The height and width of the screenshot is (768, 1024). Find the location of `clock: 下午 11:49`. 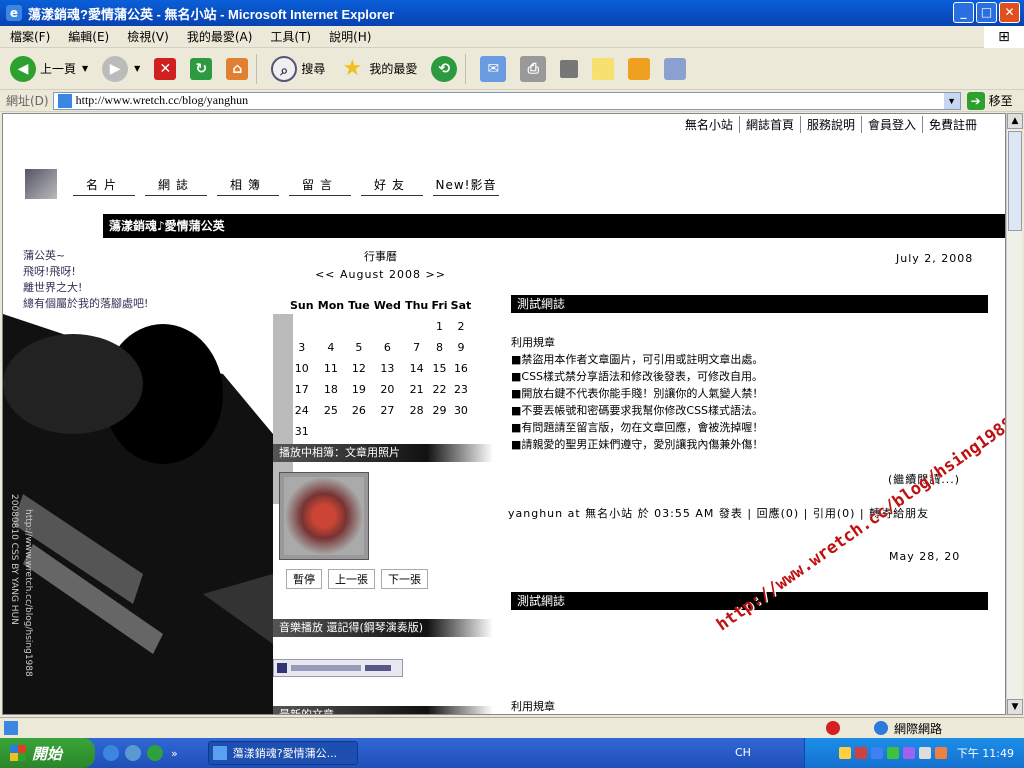

clock: 下午 11:49 is located at coordinates (985, 753).